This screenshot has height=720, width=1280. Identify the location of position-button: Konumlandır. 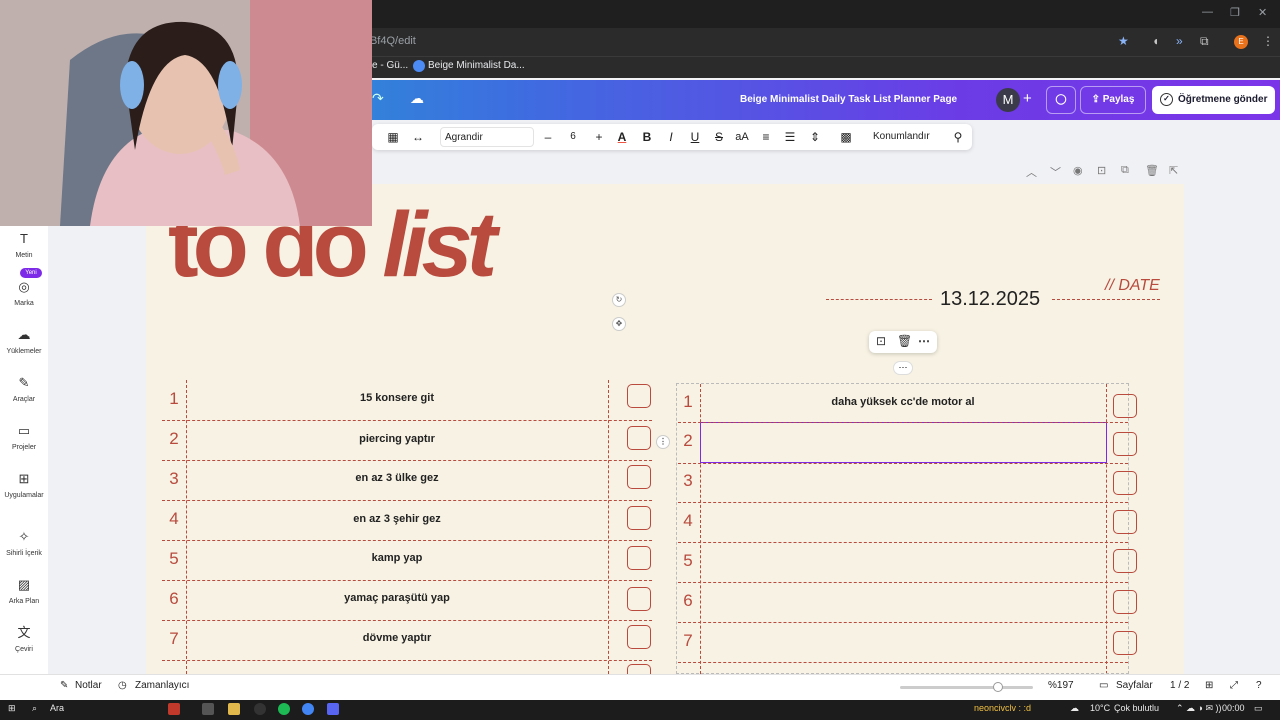
(901, 136).